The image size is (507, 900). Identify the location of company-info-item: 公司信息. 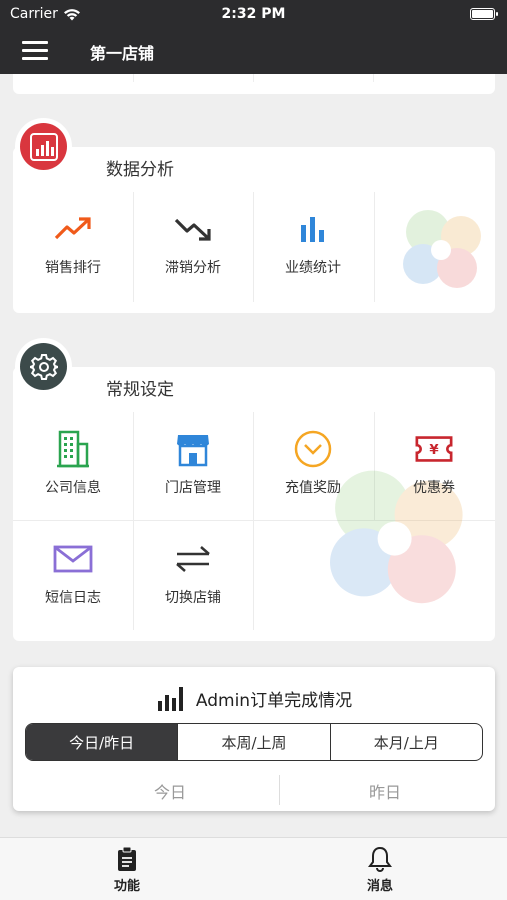
(73, 463).